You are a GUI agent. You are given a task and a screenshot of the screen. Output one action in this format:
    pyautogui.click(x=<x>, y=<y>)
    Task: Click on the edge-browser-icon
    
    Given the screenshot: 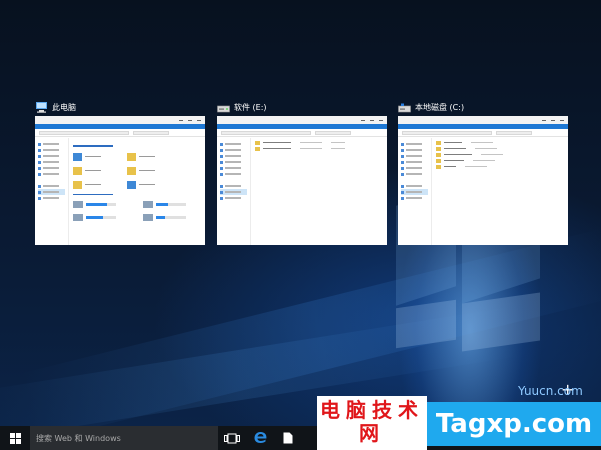 What is the action you would take?
    pyautogui.click(x=260, y=438)
    